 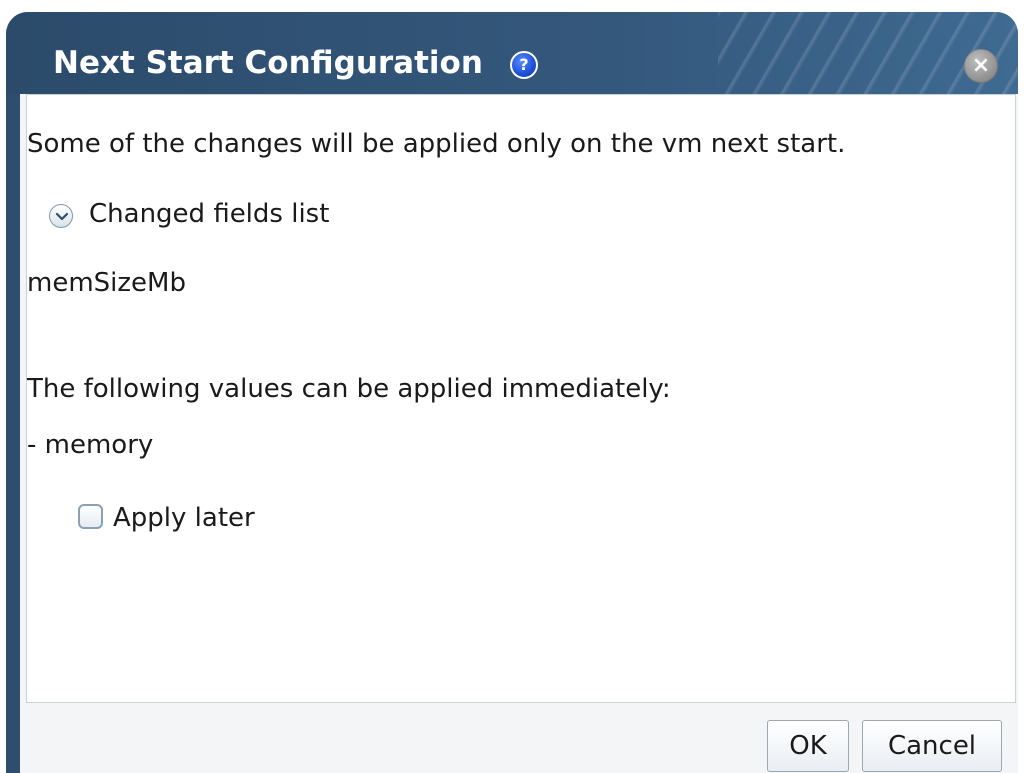 What do you see at coordinates (932, 746) in the screenshot?
I see `cancel-button: Cancel` at bounding box center [932, 746].